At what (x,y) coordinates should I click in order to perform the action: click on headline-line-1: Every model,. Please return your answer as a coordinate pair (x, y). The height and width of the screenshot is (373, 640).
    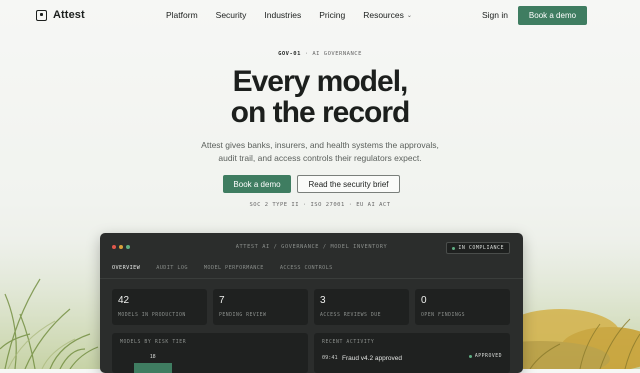
    Looking at the image, I should click on (320, 81).